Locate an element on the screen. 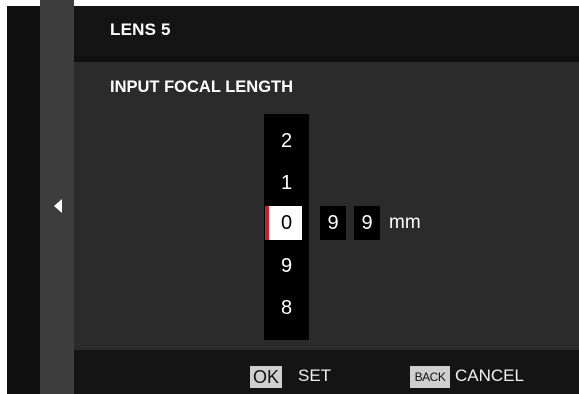 The image size is (579, 394). digit-ones: 9 is located at coordinates (367, 223).